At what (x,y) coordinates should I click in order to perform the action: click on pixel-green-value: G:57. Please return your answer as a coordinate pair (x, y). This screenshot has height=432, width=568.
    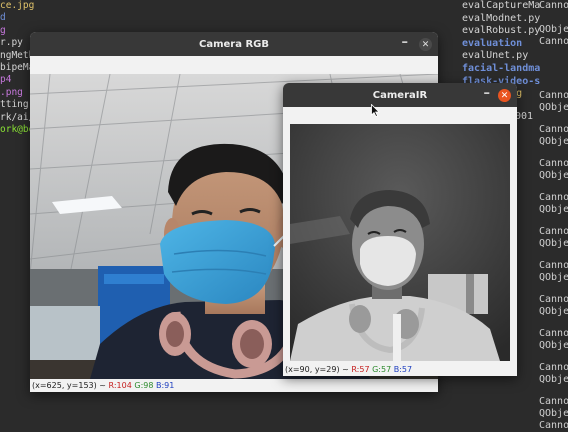
    Looking at the image, I should click on (382, 369).